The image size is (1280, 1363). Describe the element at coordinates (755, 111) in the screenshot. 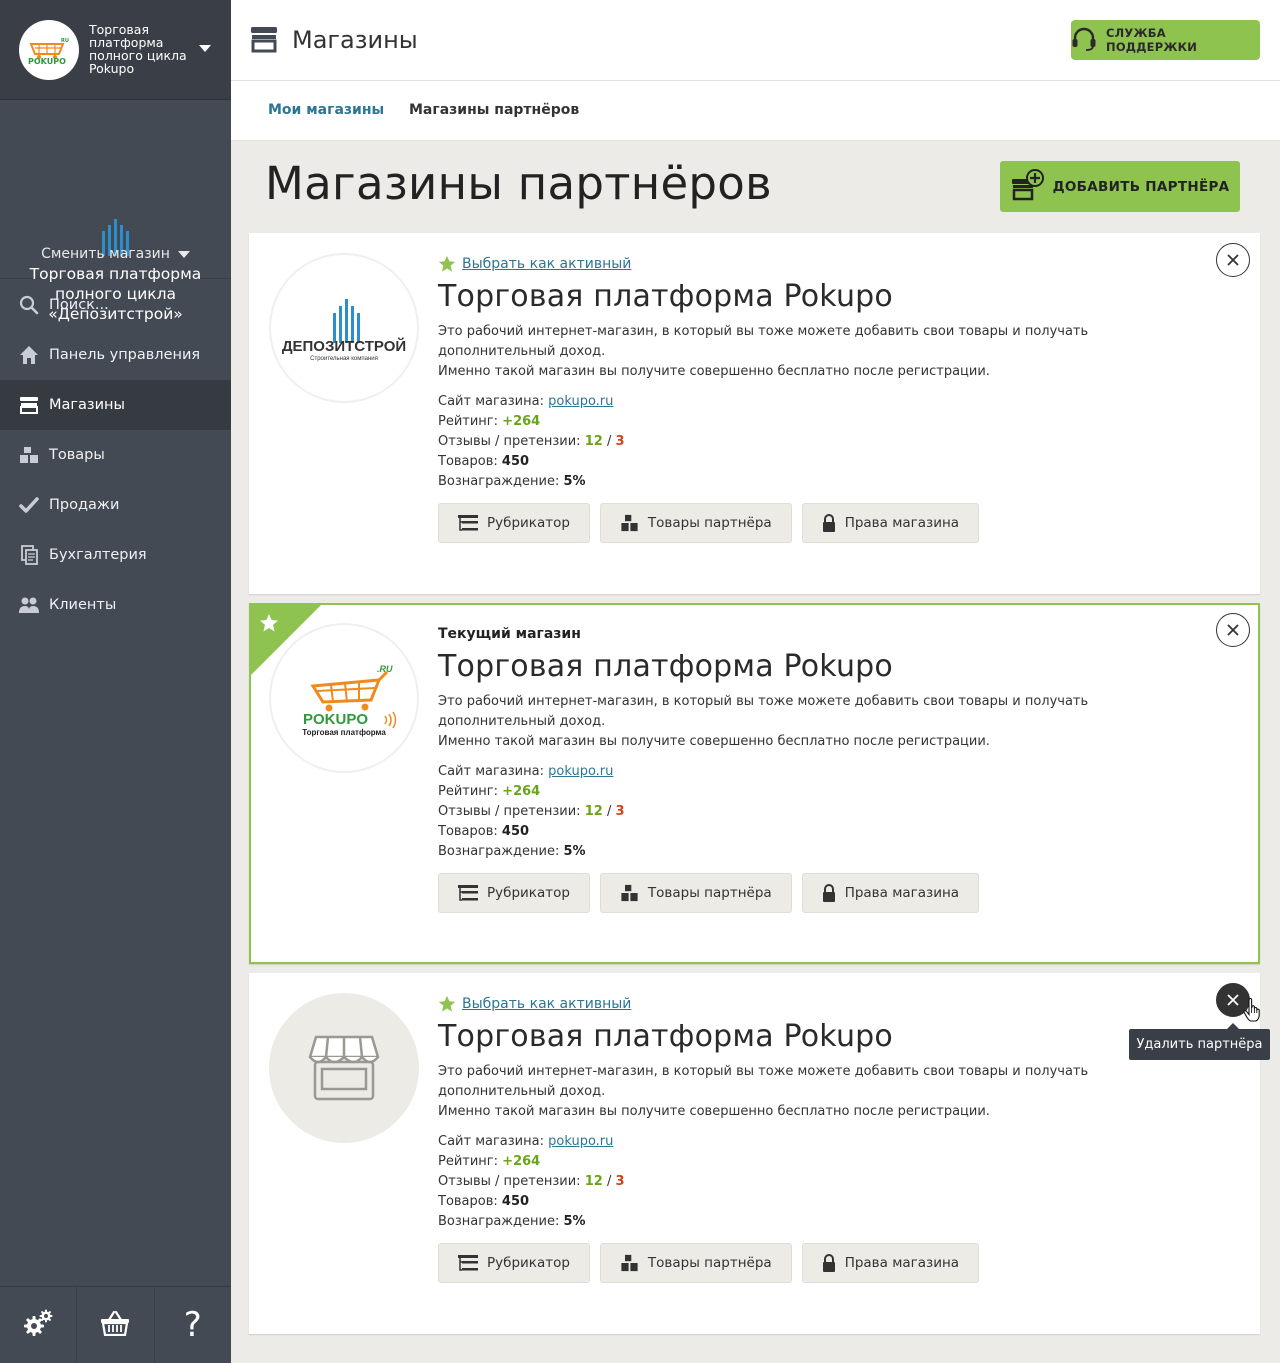

I see `tabs-bar: Мои магазины Магазины партнёров` at that location.